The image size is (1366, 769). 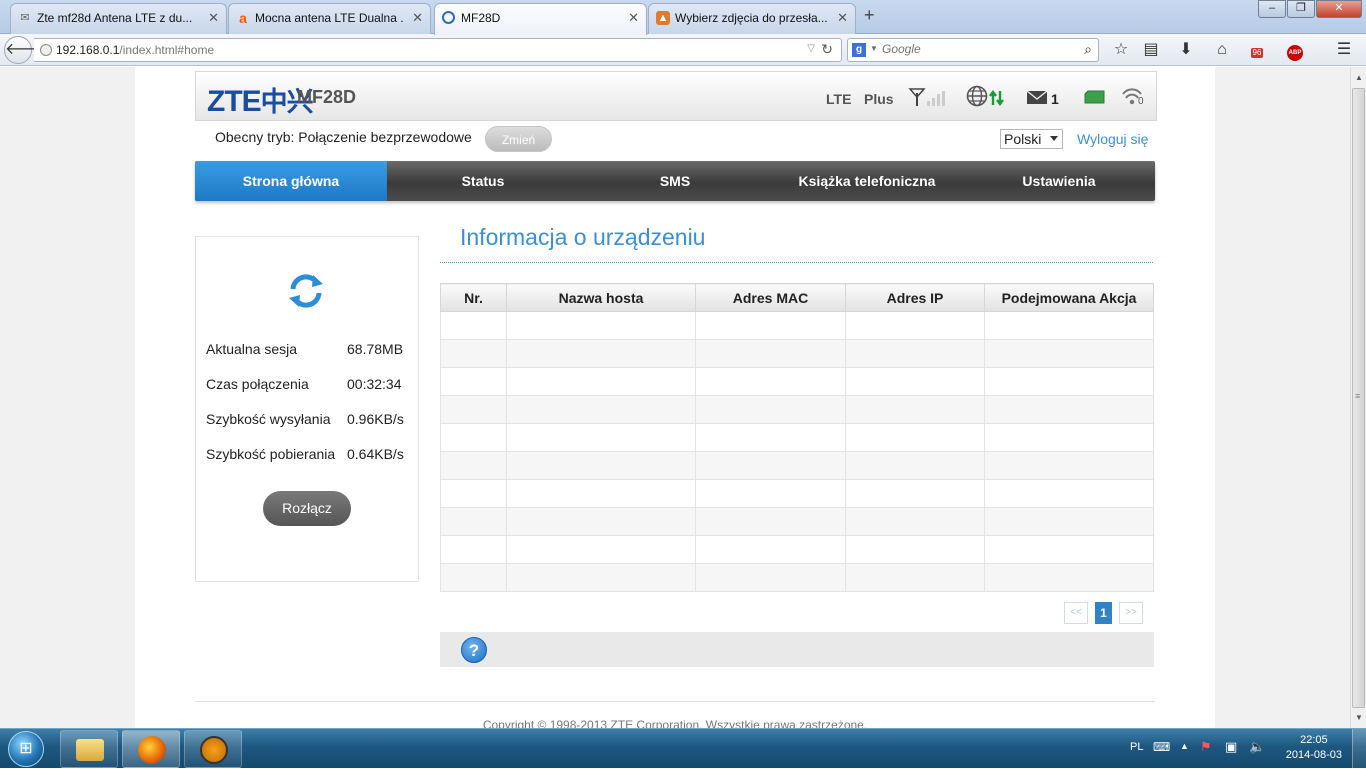 What do you see at coordinates (1272, 9) in the screenshot?
I see `minimize-button: –` at bounding box center [1272, 9].